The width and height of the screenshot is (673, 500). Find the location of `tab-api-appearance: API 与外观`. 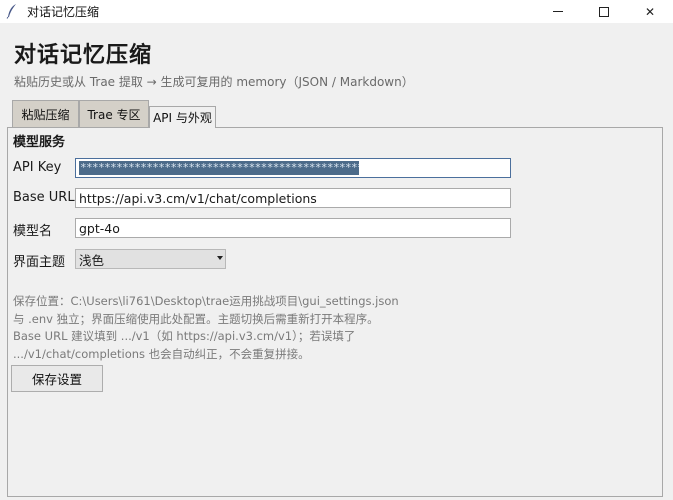

tab-api-appearance: API 与外观 is located at coordinates (182, 117).